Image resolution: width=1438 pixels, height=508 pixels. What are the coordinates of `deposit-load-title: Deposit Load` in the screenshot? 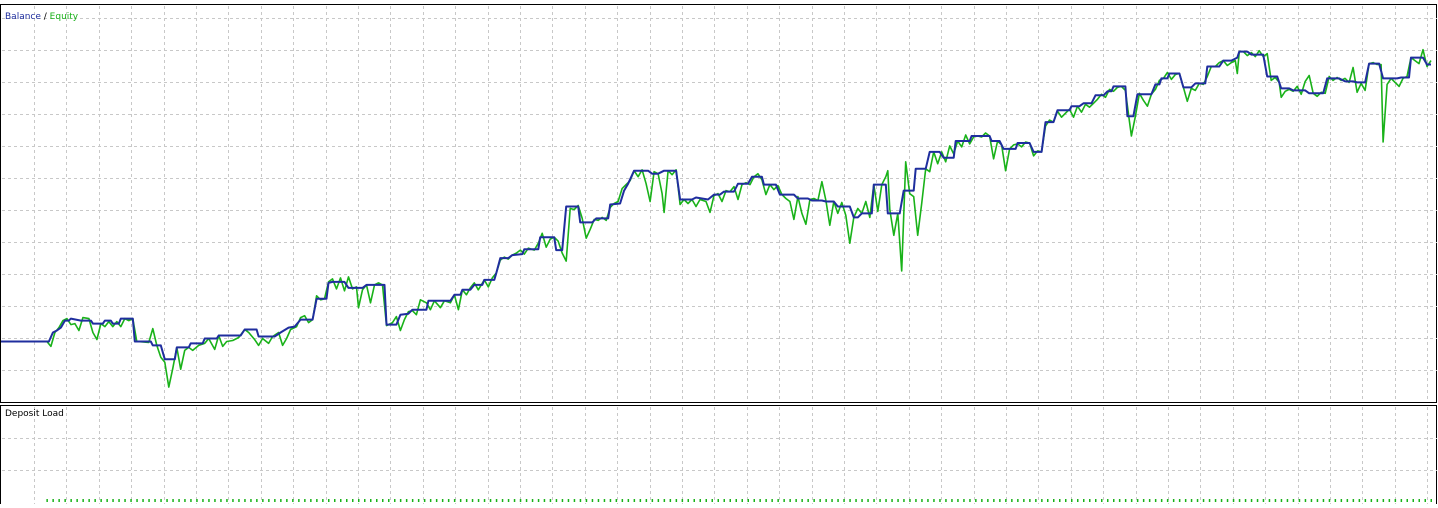 It's located at (34, 414).